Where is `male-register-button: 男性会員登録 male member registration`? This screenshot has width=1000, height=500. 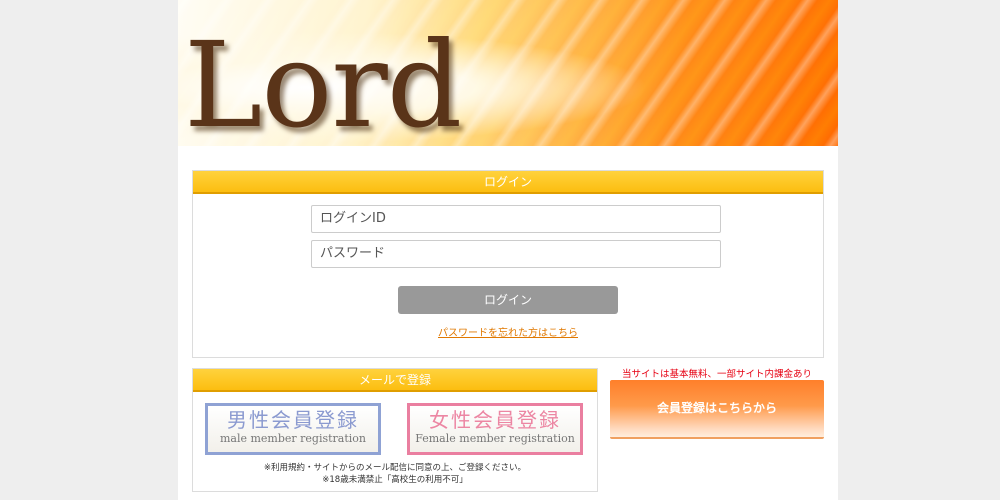
male-register-button: 男性会員登録 male member registration is located at coordinates (293, 429).